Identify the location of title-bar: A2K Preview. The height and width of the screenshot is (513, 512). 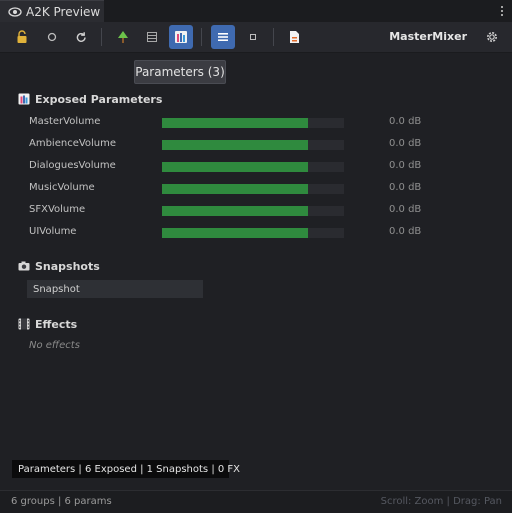
(256, 11).